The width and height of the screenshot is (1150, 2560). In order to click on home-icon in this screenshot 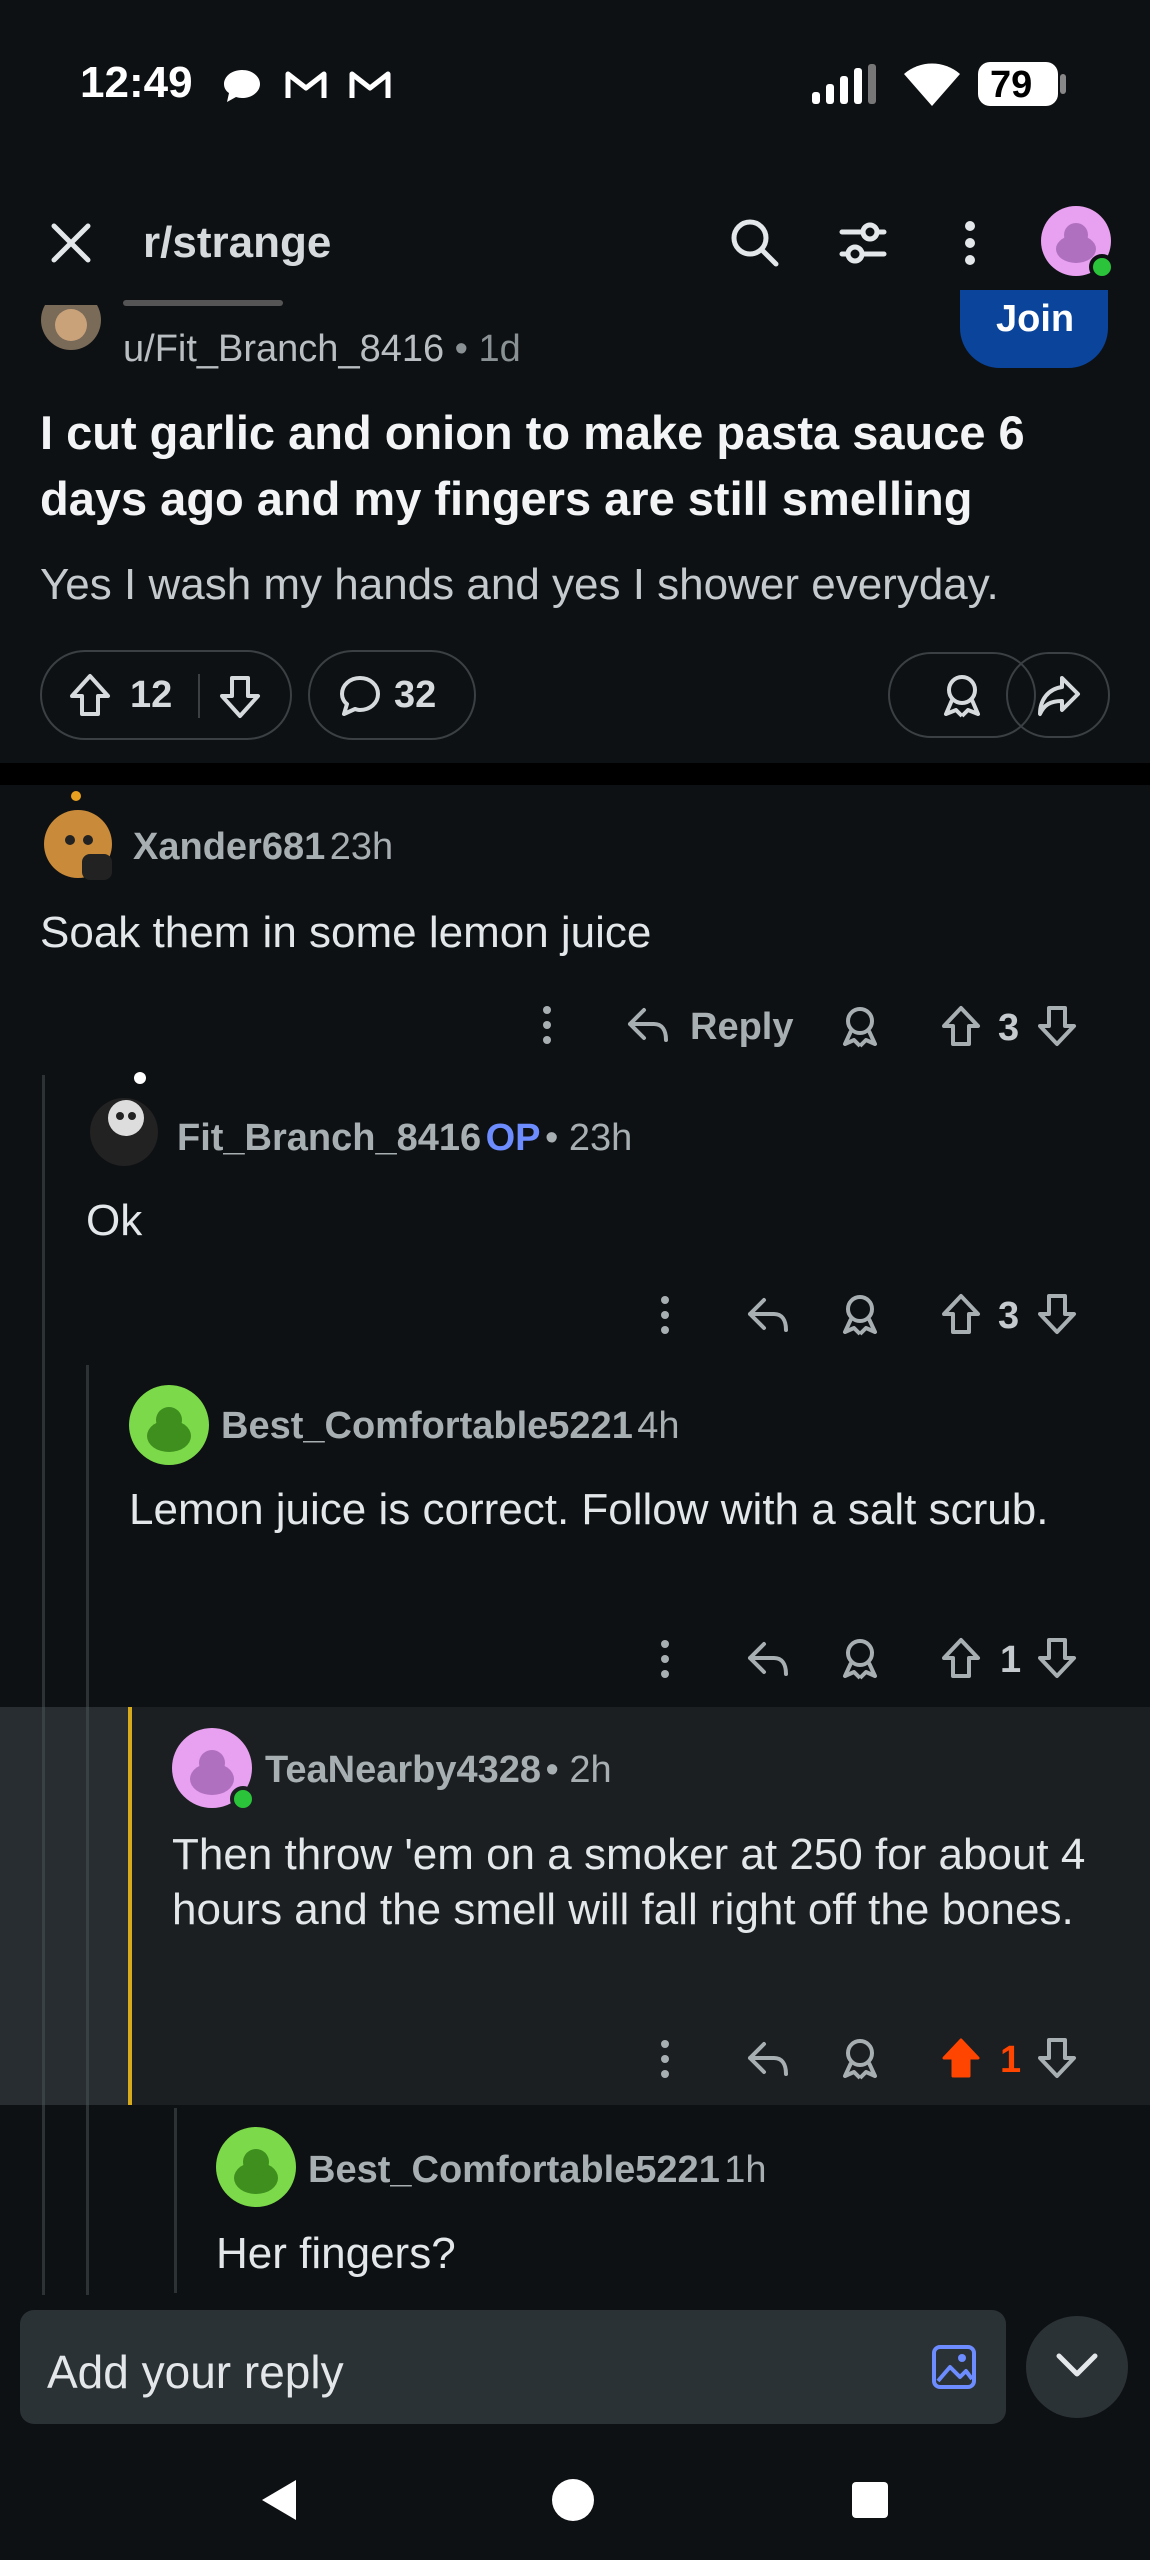, I will do `click(573, 2500)`.